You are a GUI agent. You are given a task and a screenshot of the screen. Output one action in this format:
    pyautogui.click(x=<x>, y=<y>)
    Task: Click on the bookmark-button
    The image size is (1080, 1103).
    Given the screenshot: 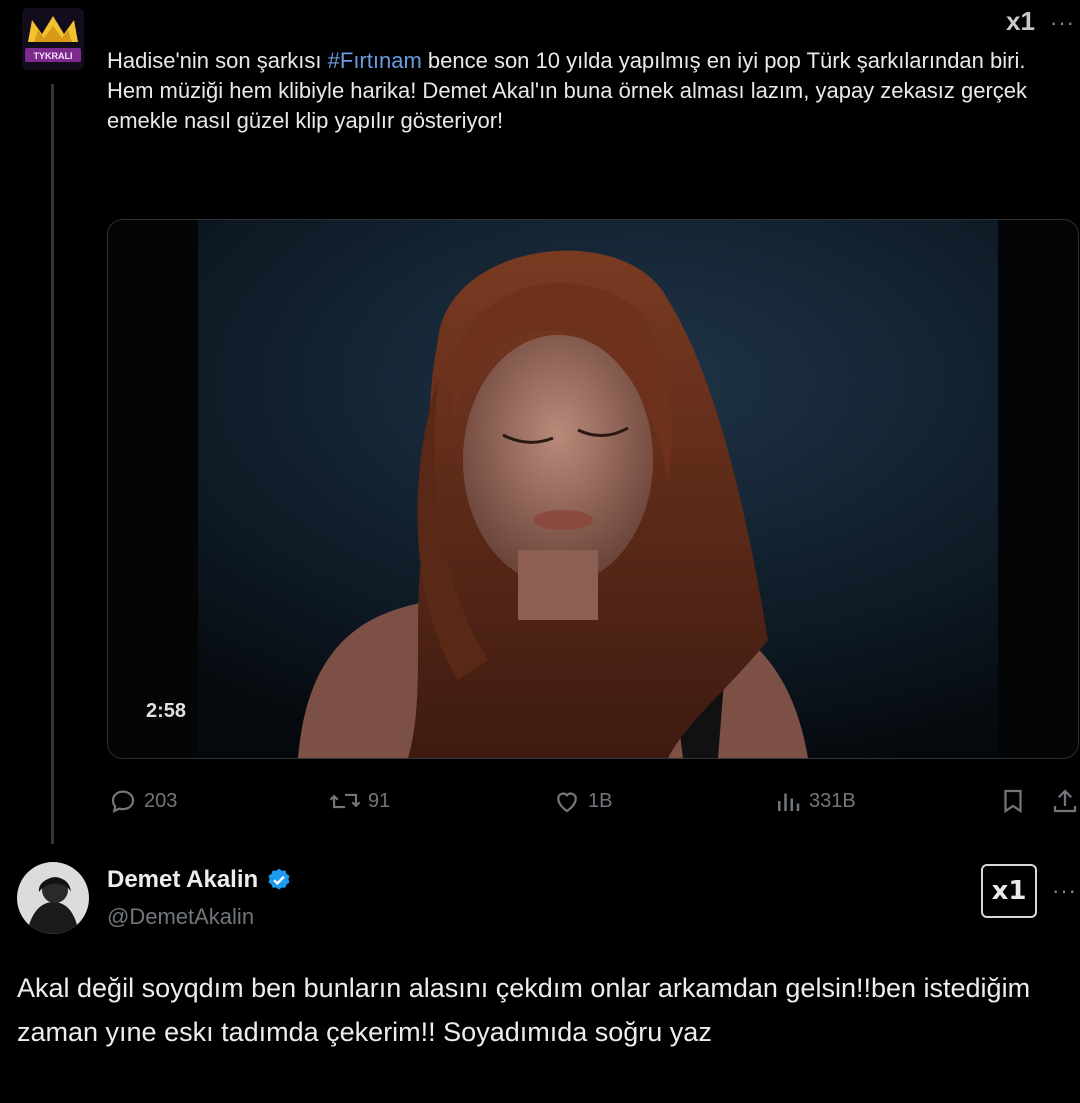 What is the action you would take?
    pyautogui.click(x=1013, y=801)
    